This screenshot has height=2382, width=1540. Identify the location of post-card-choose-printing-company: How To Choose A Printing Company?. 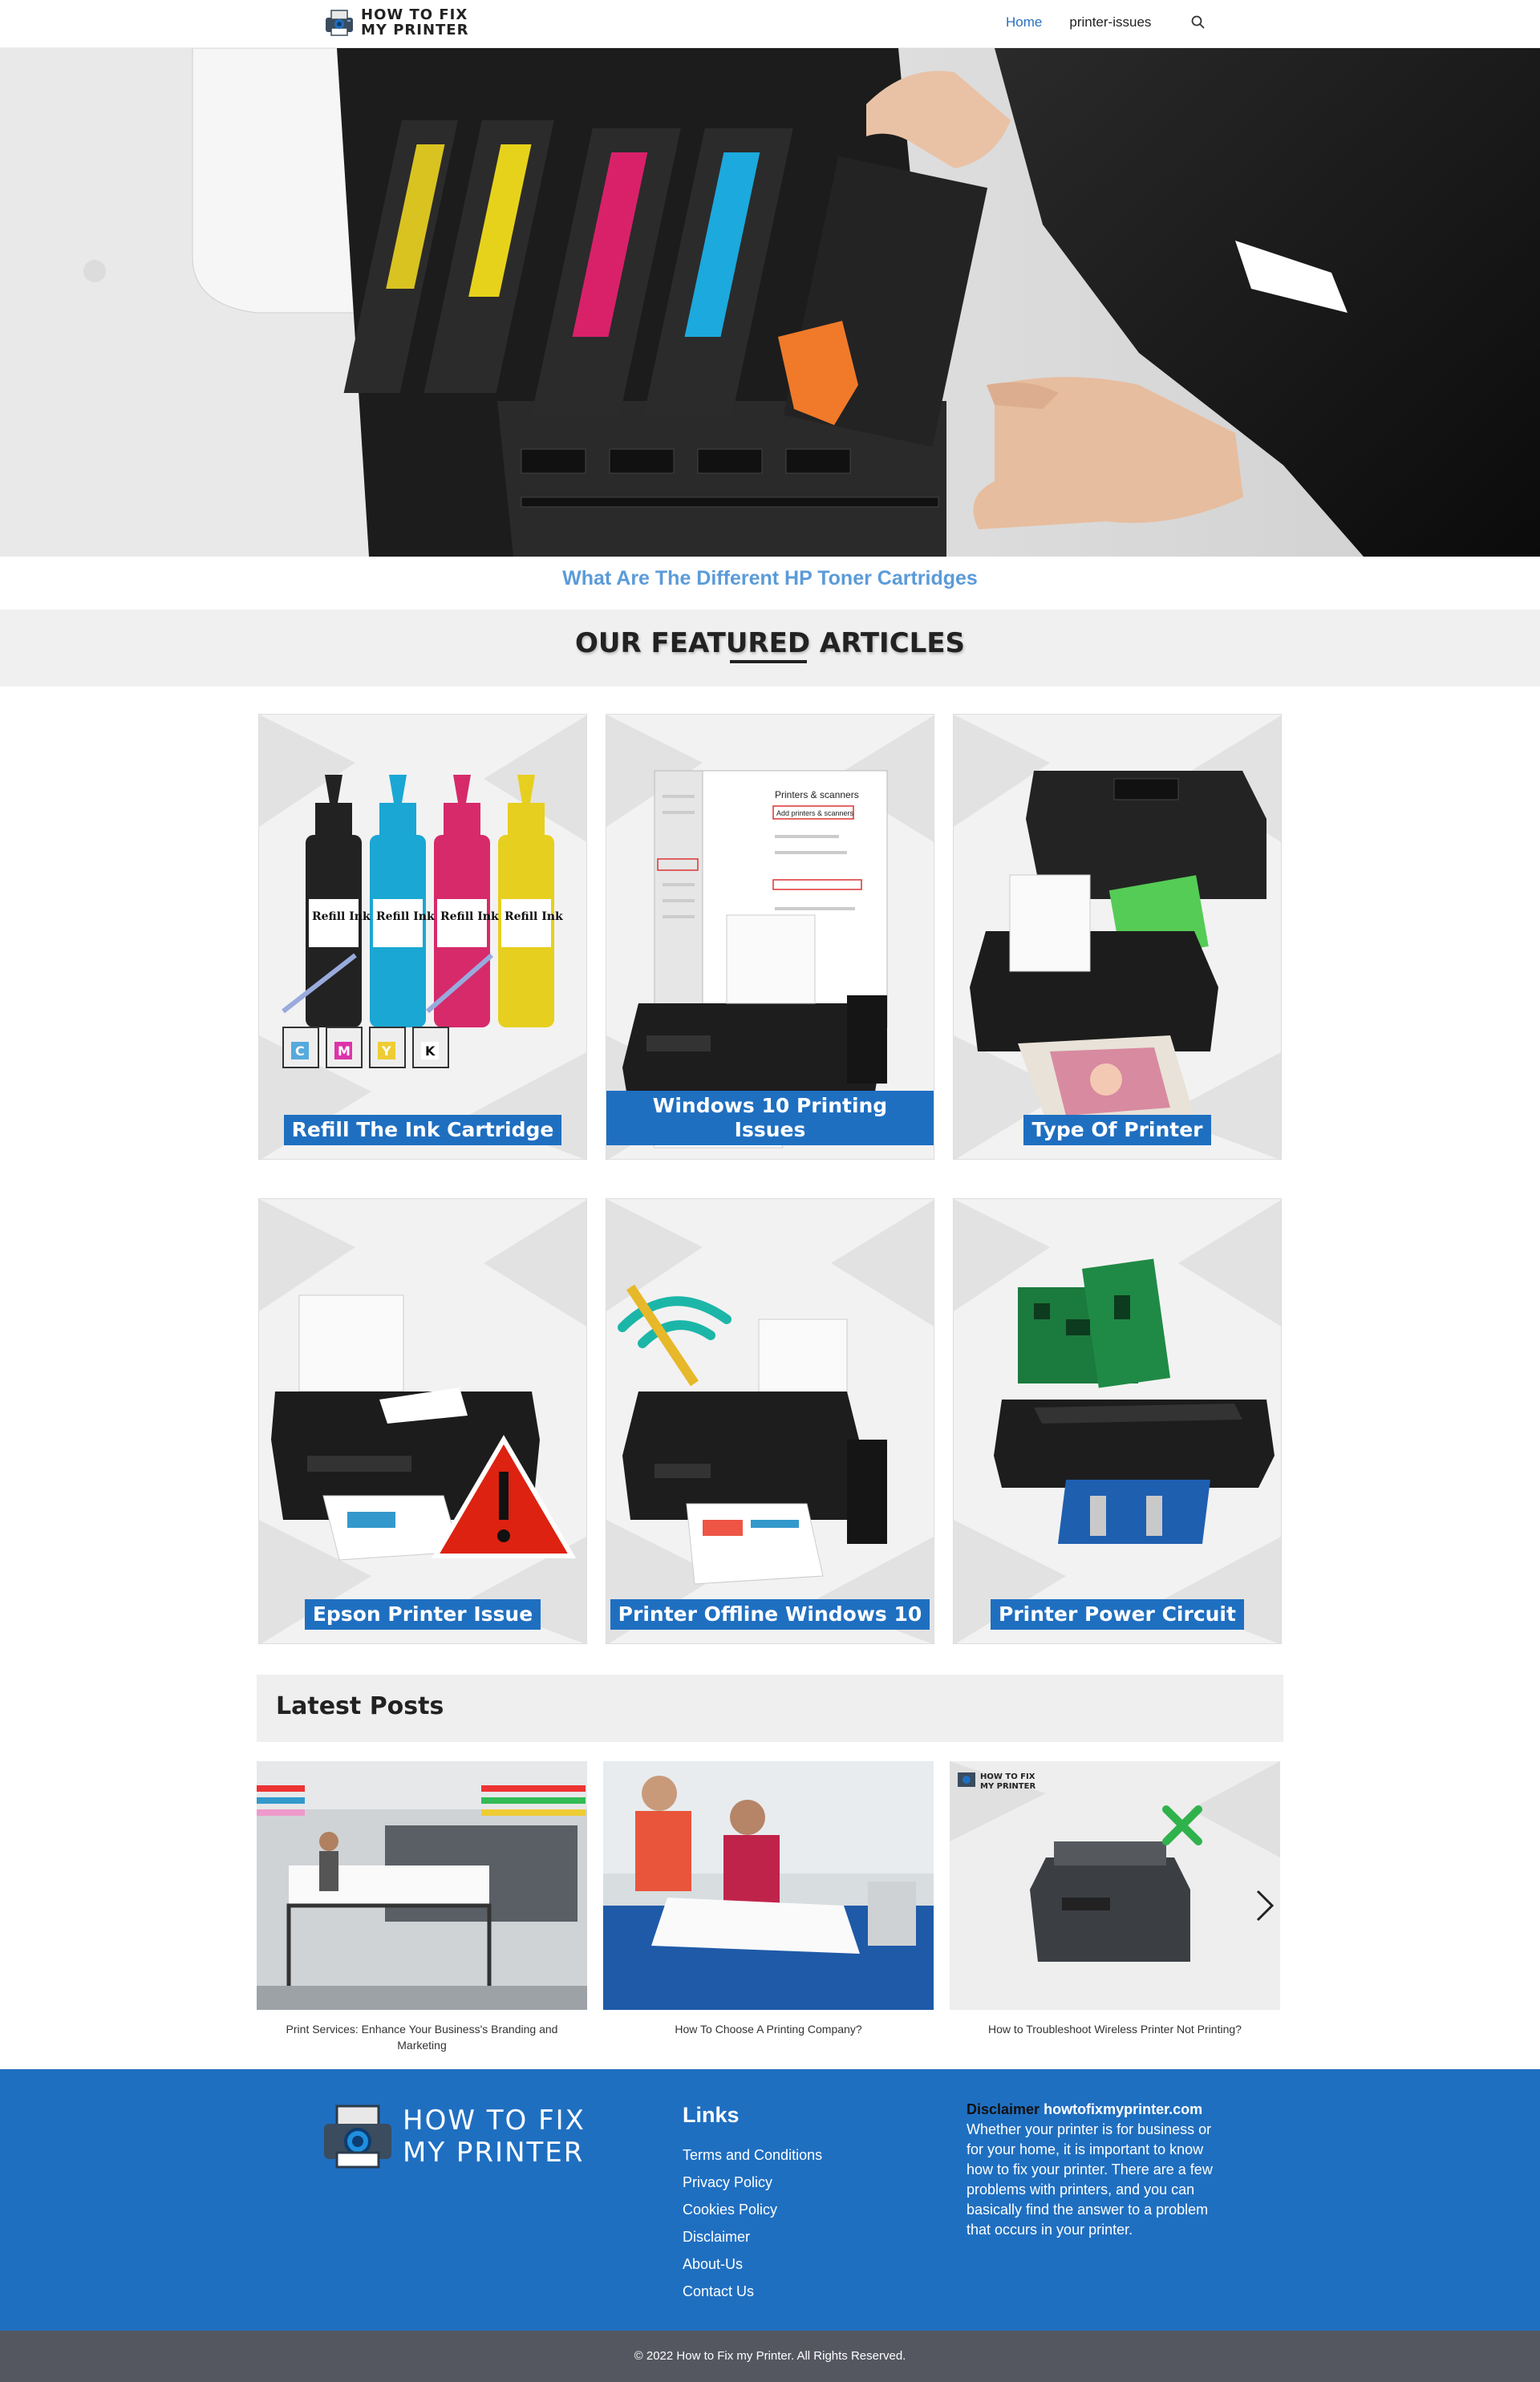
(768, 1899).